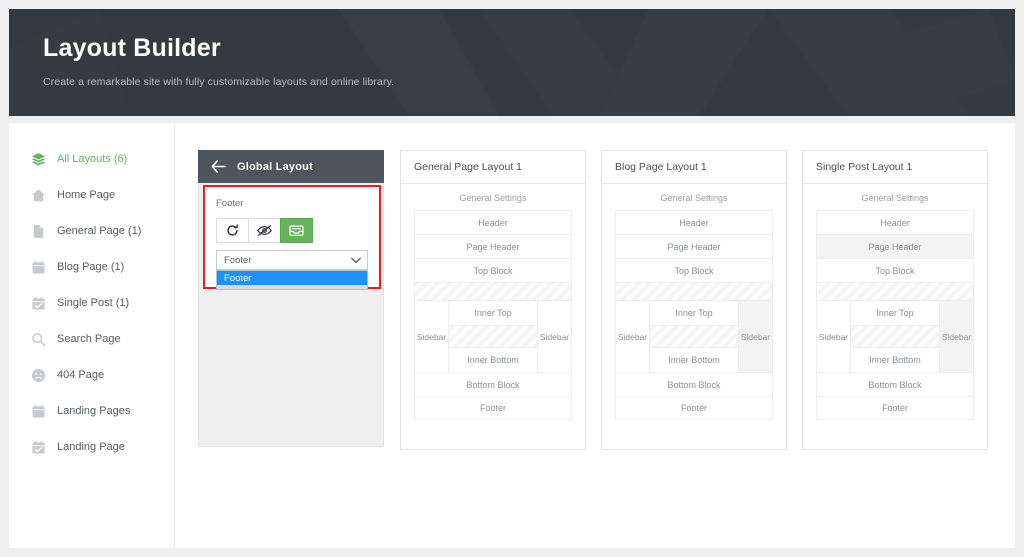 This screenshot has height=557, width=1024. I want to click on footer-select-option: Footer, so click(292, 278).